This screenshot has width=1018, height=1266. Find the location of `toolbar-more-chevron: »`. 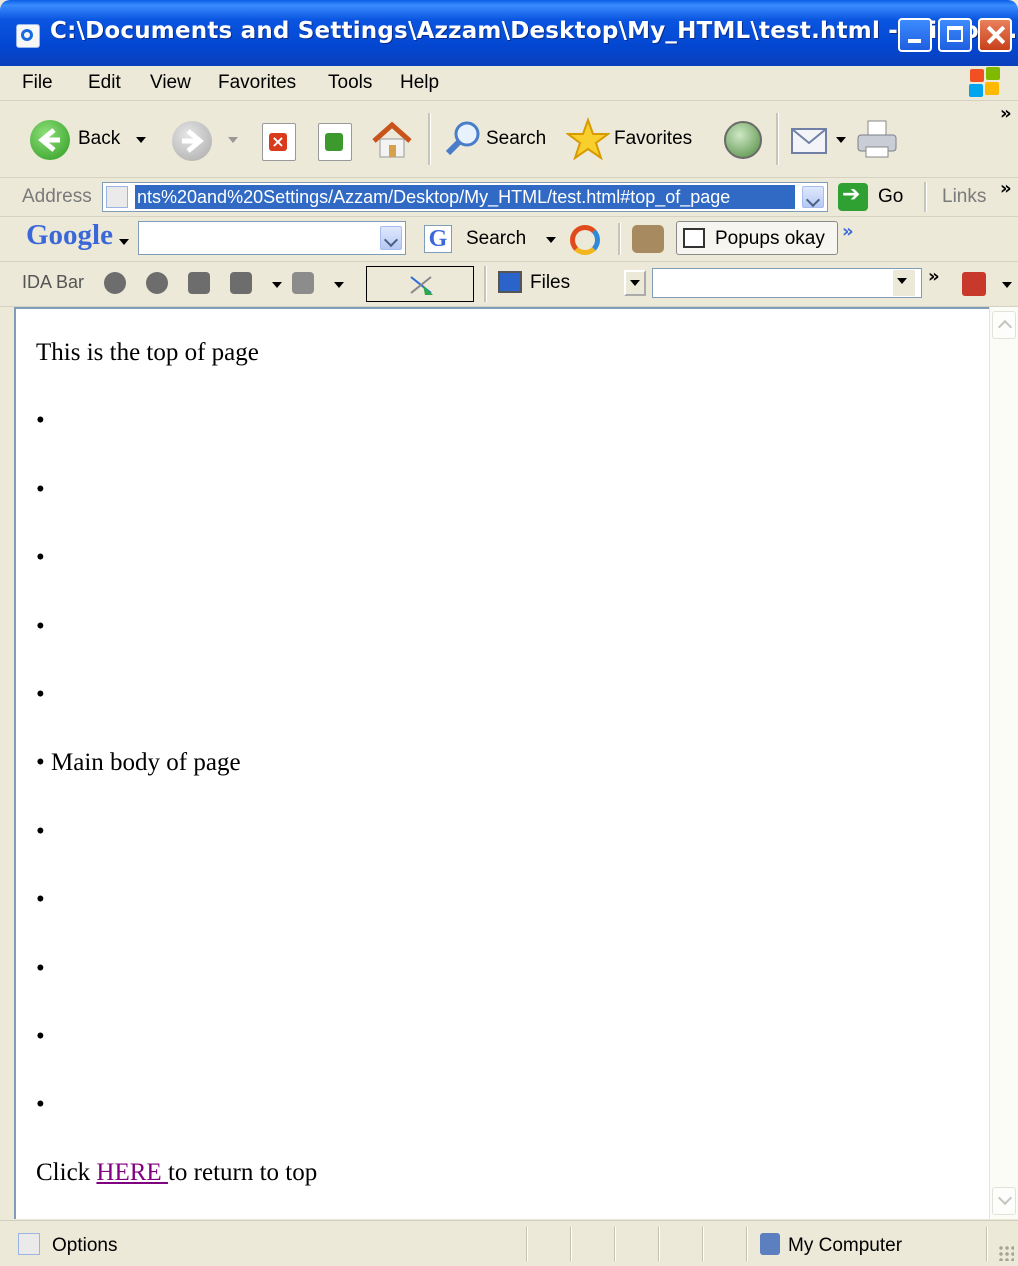

toolbar-more-chevron: » is located at coordinates (1006, 113).